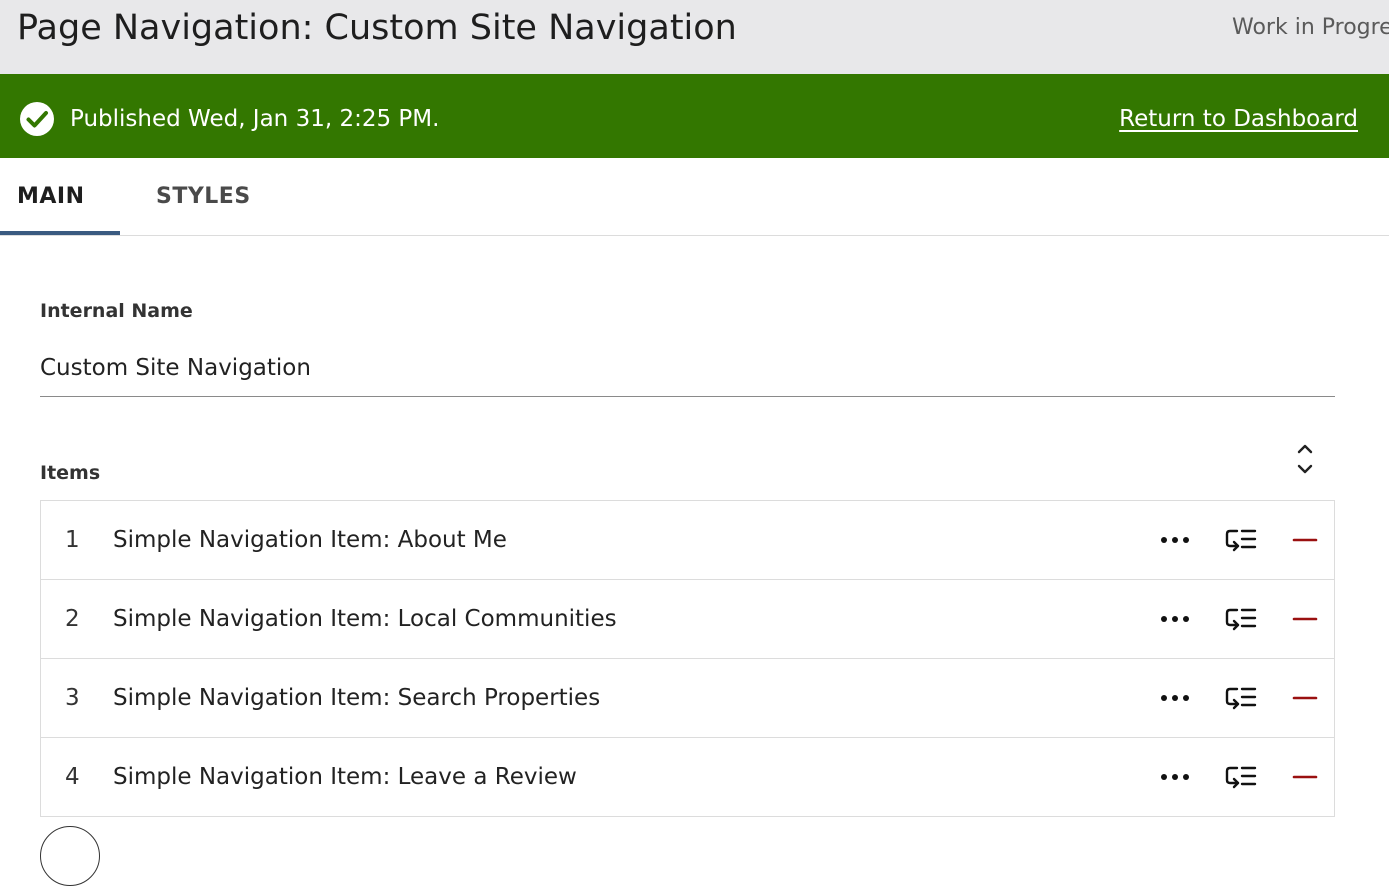 The height and width of the screenshot is (886, 1389). Describe the element at coordinates (72, 540) in the screenshot. I see `item-number: 1` at that location.